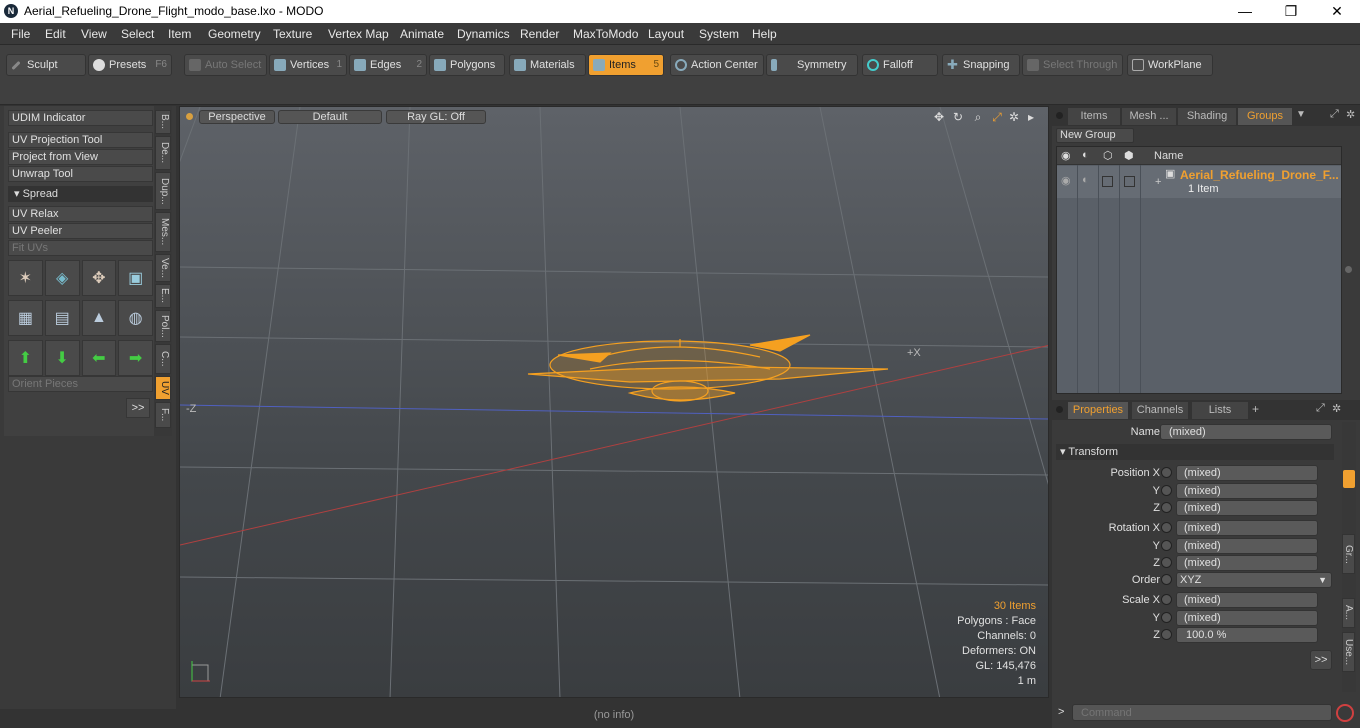 The image size is (1360, 728). What do you see at coordinates (939, 117) in the screenshot?
I see `pan-icon: ✥` at bounding box center [939, 117].